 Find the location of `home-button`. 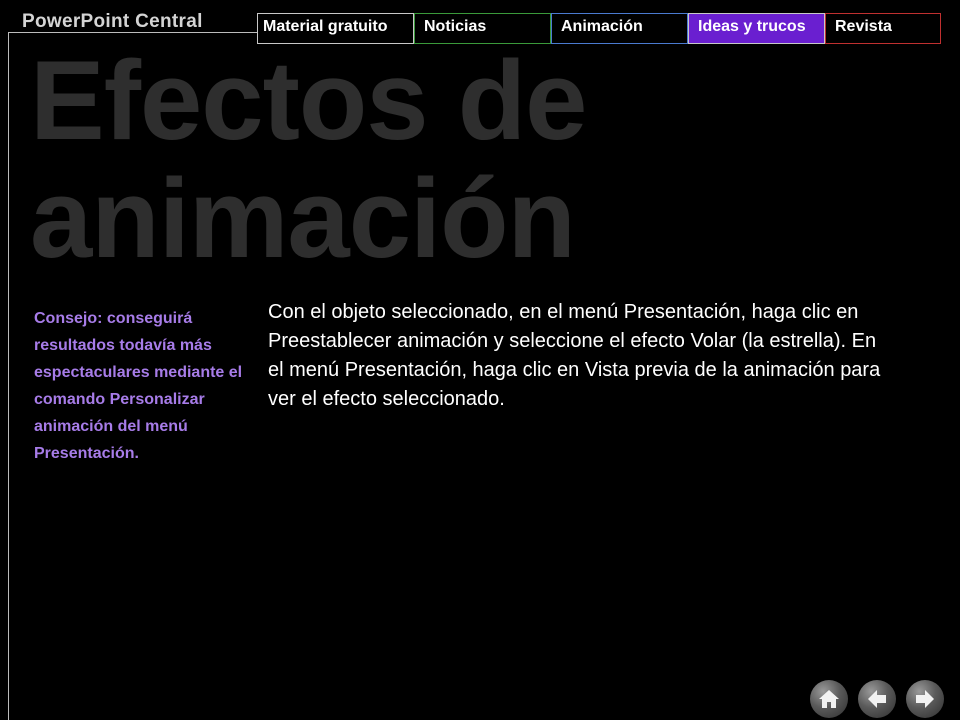

home-button is located at coordinates (829, 699).